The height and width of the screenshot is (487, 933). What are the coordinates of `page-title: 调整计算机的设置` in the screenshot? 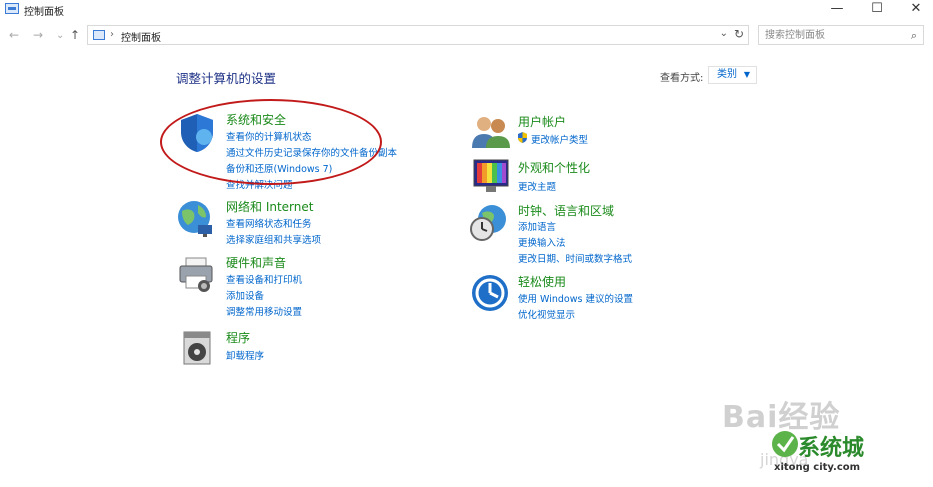 It's located at (226, 78).